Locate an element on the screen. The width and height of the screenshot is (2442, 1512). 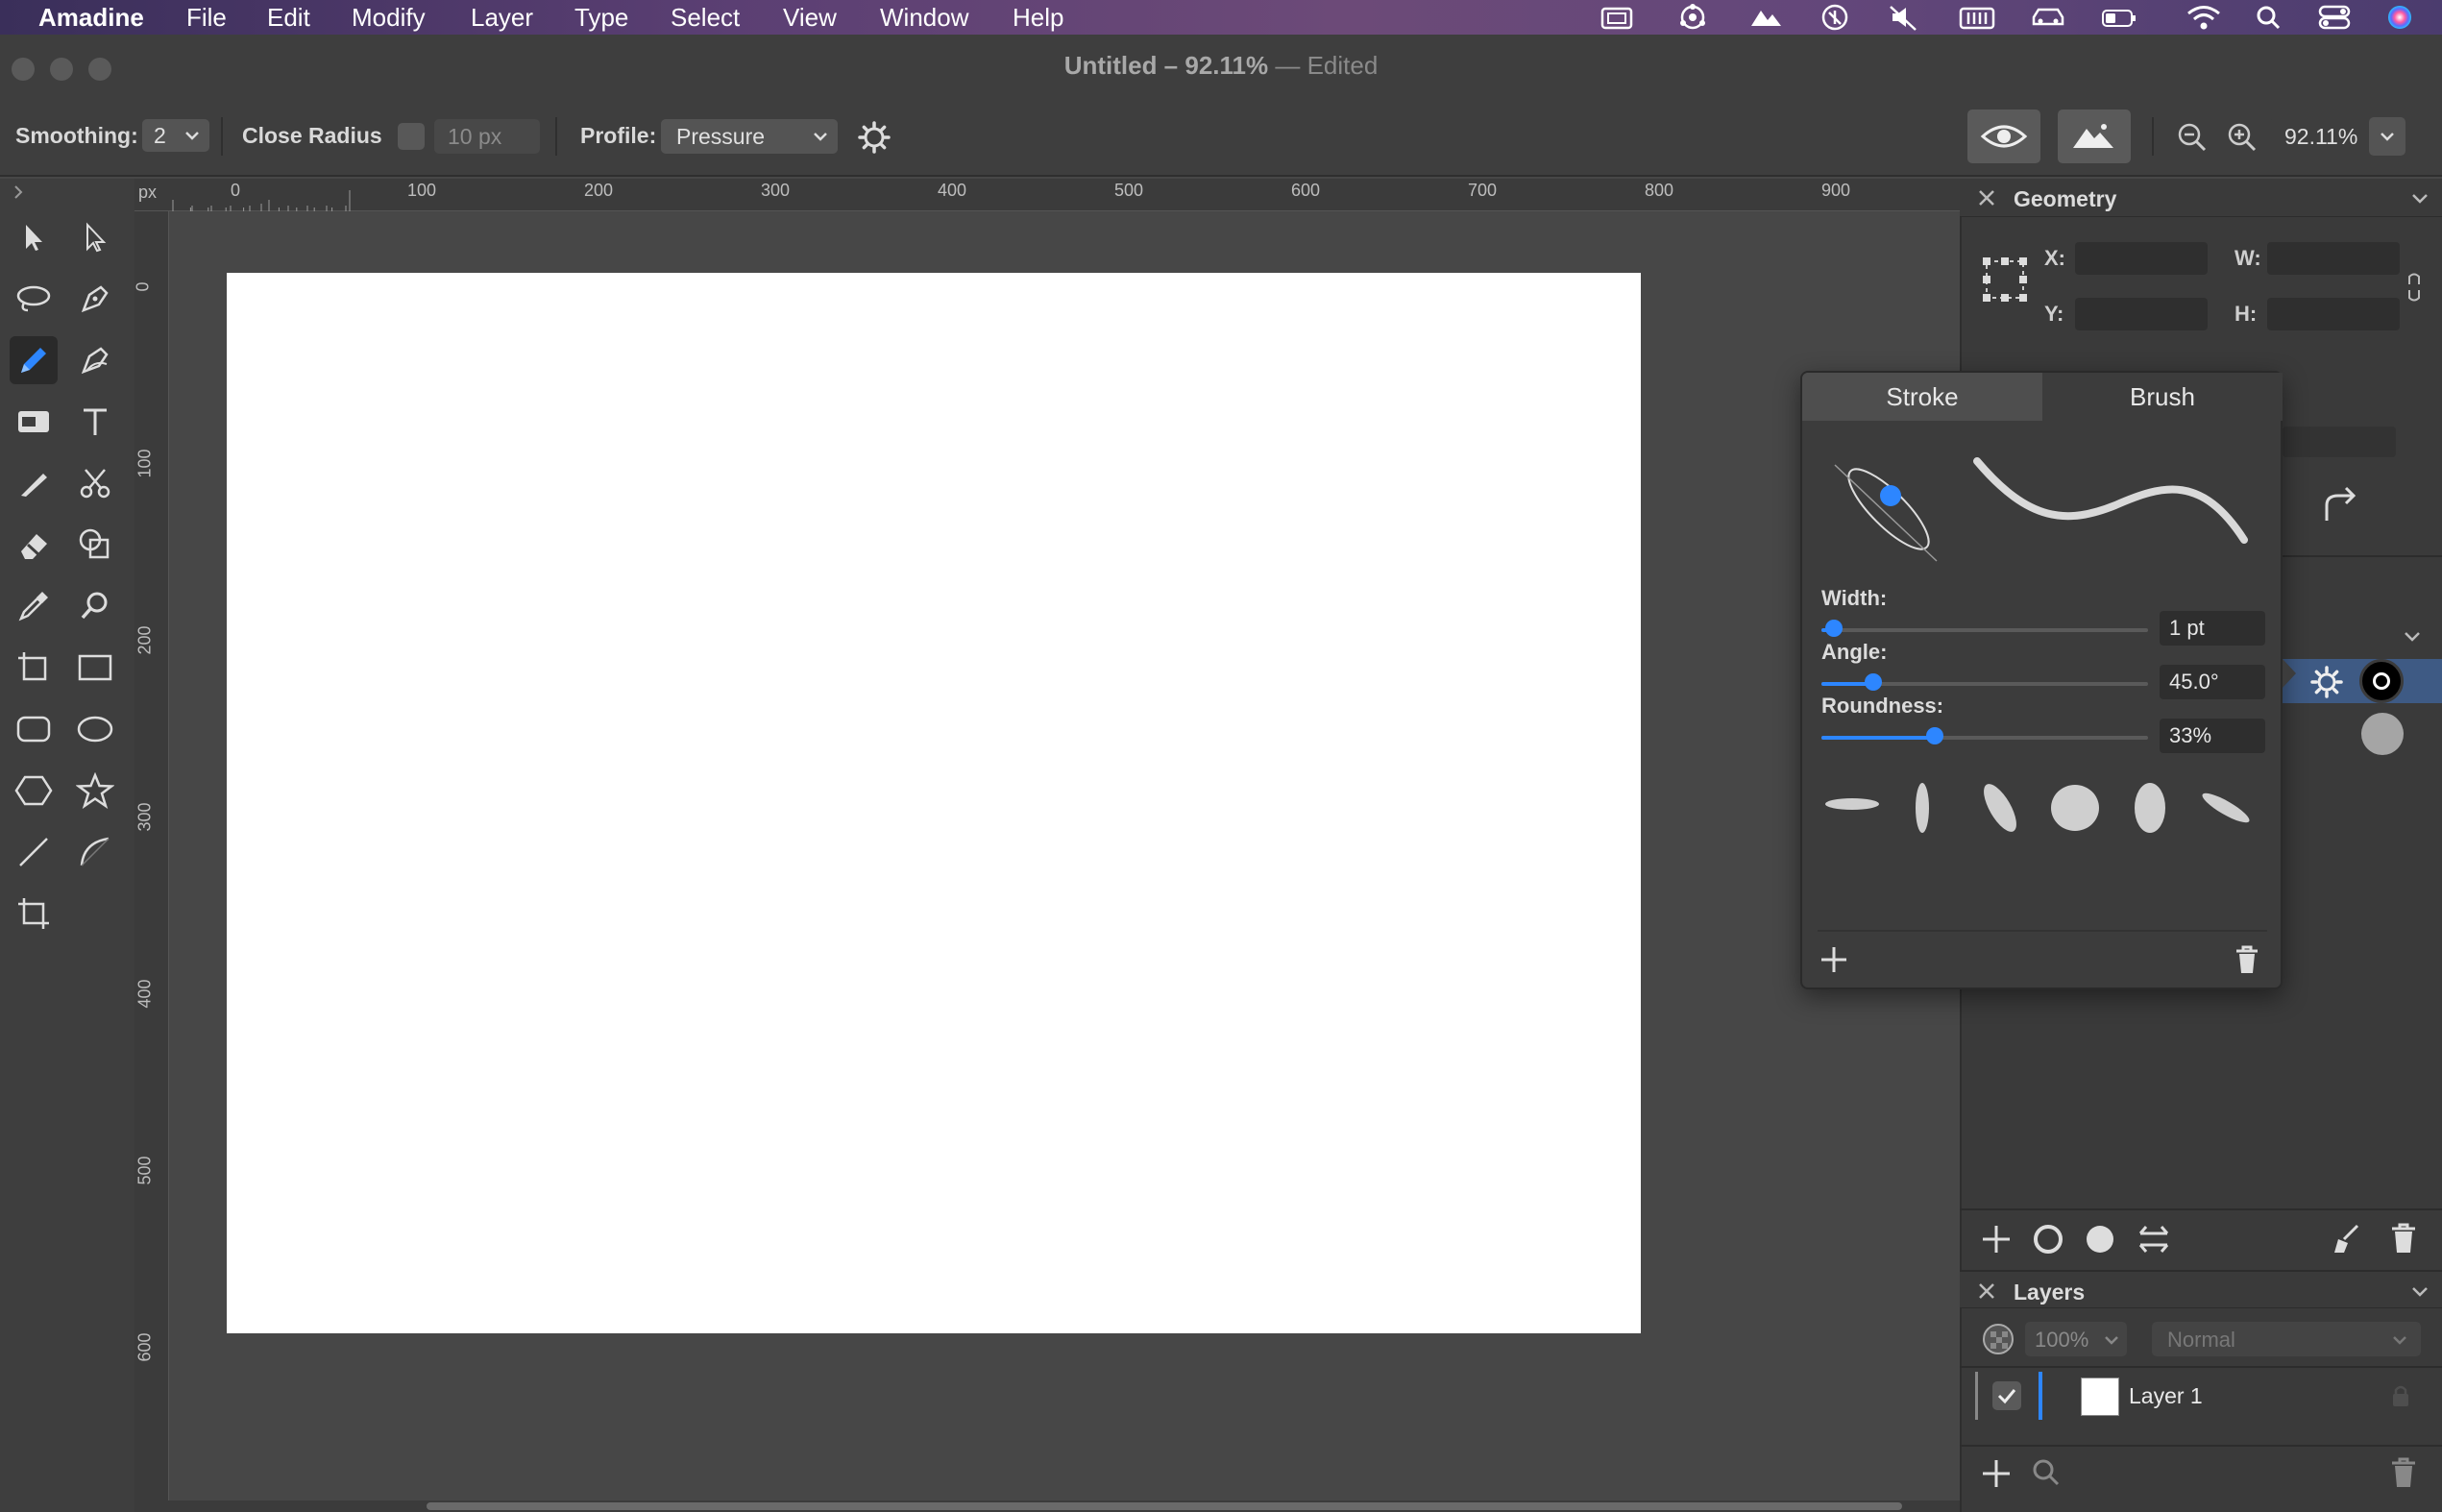
trash-icon is located at coordinates (2404, 1238).